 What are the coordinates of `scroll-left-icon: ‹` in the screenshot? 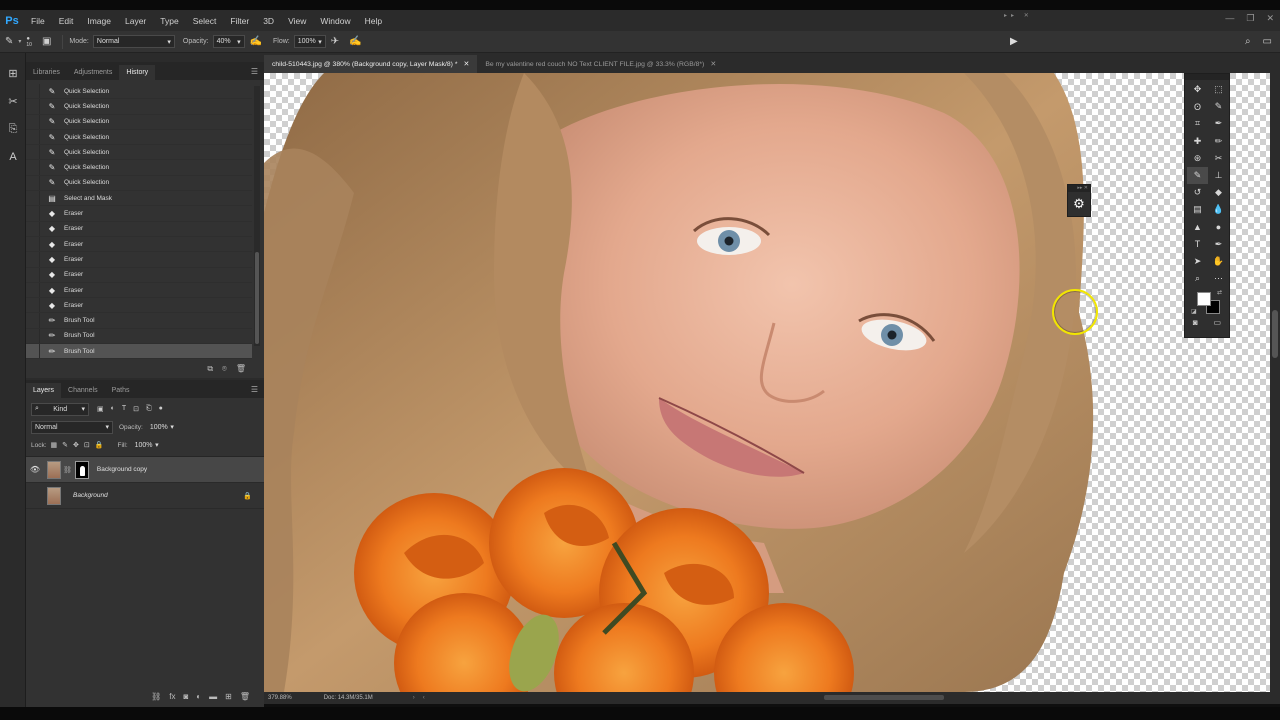 It's located at (424, 698).